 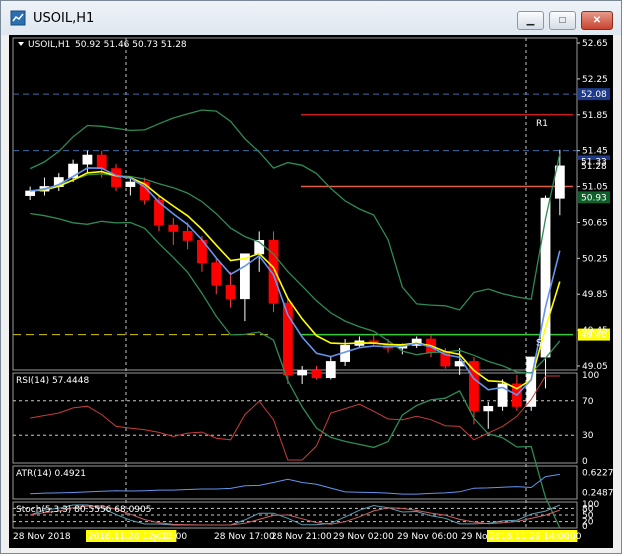 I want to click on chart-symbol-label: USOIL,H1, so click(x=49, y=45).